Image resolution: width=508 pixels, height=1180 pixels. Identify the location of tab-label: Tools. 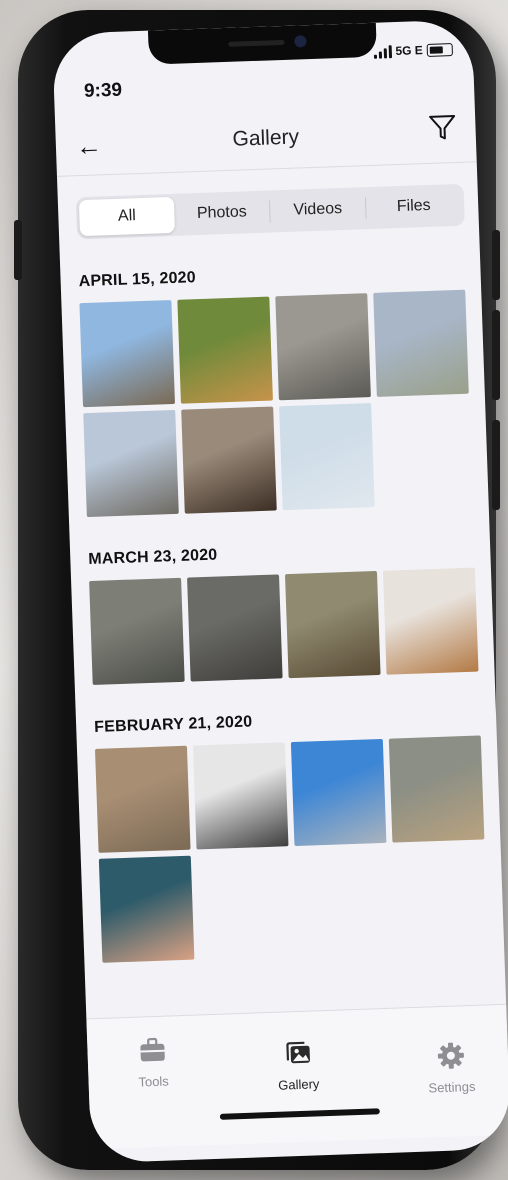
(154, 1081).